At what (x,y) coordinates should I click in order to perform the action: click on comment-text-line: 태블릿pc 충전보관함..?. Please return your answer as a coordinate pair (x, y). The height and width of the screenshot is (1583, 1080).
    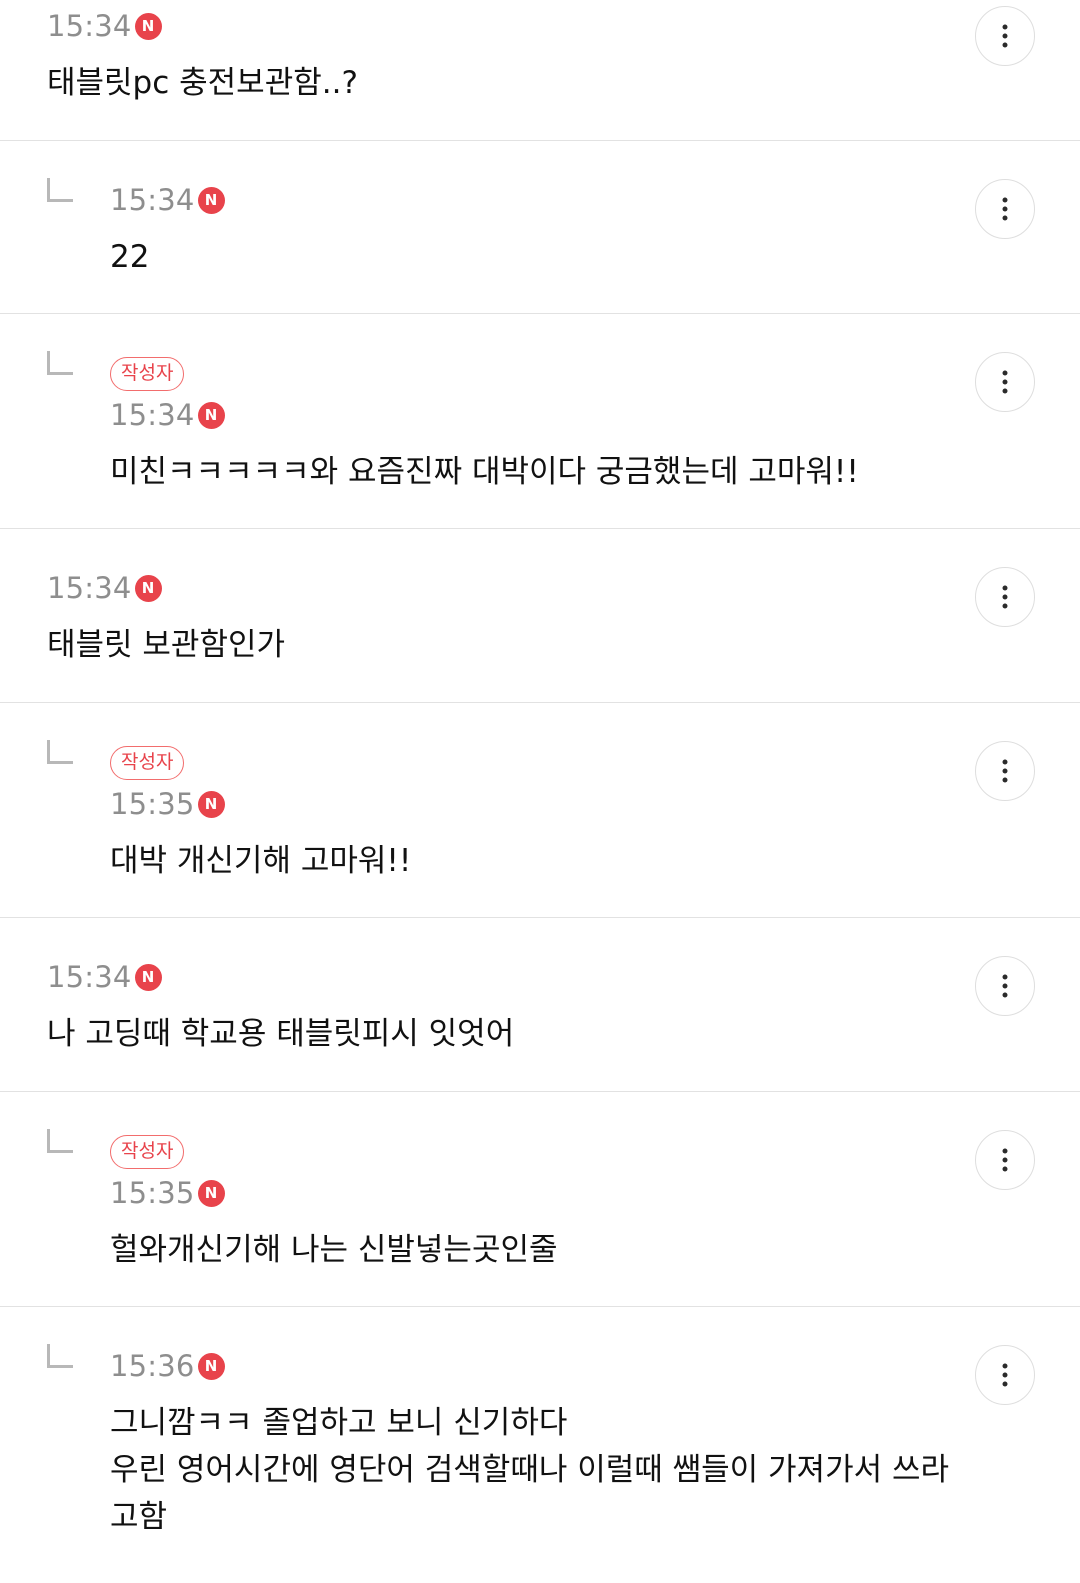
    Looking at the image, I should click on (202, 83).